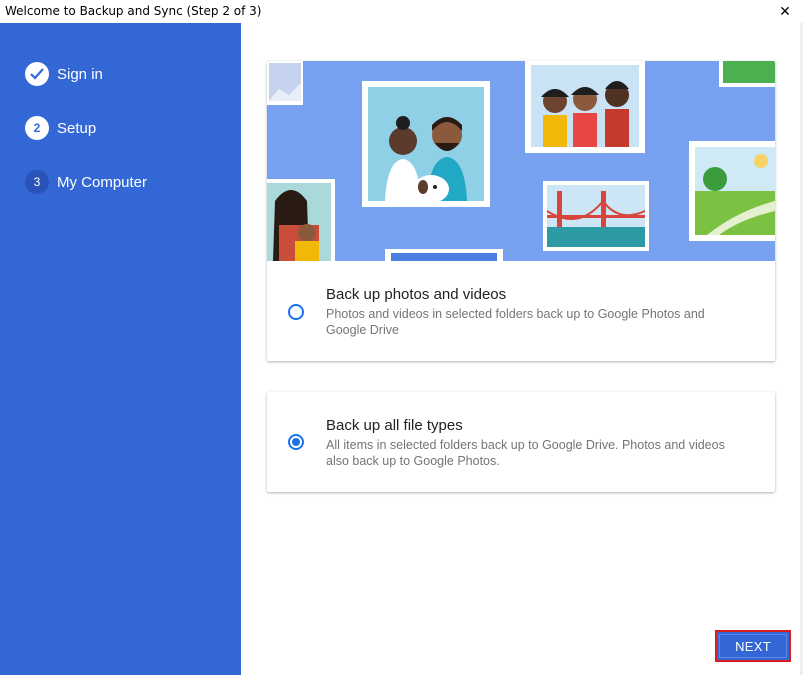 The height and width of the screenshot is (675, 803). What do you see at coordinates (416, 294) in the screenshot?
I see `option-title: Back up photos and videos` at bounding box center [416, 294].